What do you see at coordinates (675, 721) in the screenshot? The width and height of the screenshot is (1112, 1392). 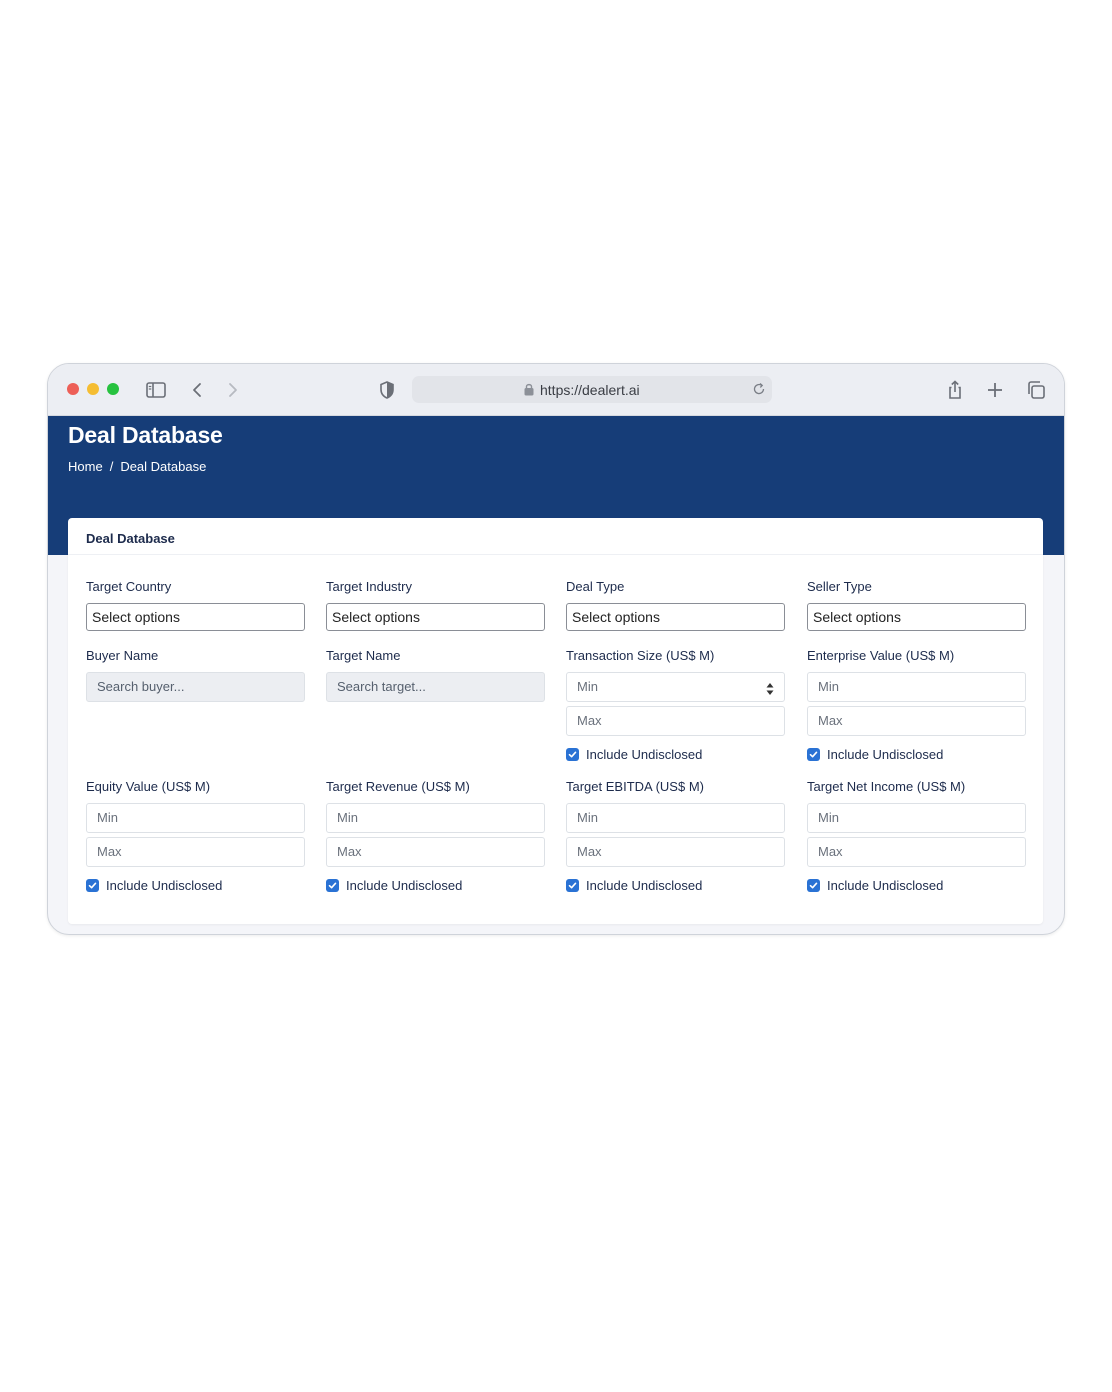 I see `transaction-size-max-input: Max` at bounding box center [675, 721].